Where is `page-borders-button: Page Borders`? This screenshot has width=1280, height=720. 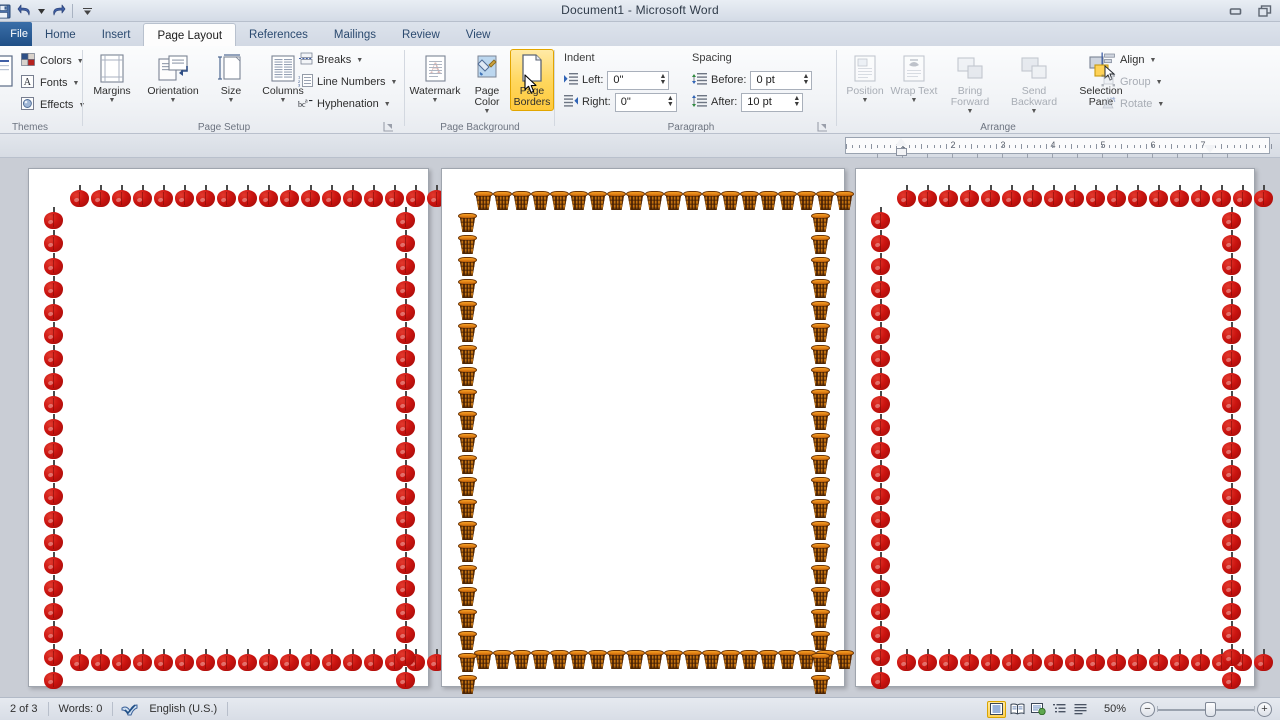
page-borders-button: Page Borders is located at coordinates (532, 80).